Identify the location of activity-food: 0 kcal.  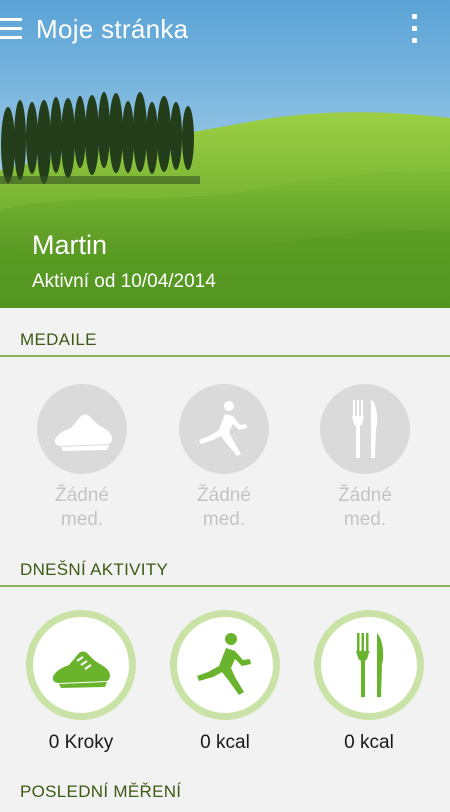
(369, 682).